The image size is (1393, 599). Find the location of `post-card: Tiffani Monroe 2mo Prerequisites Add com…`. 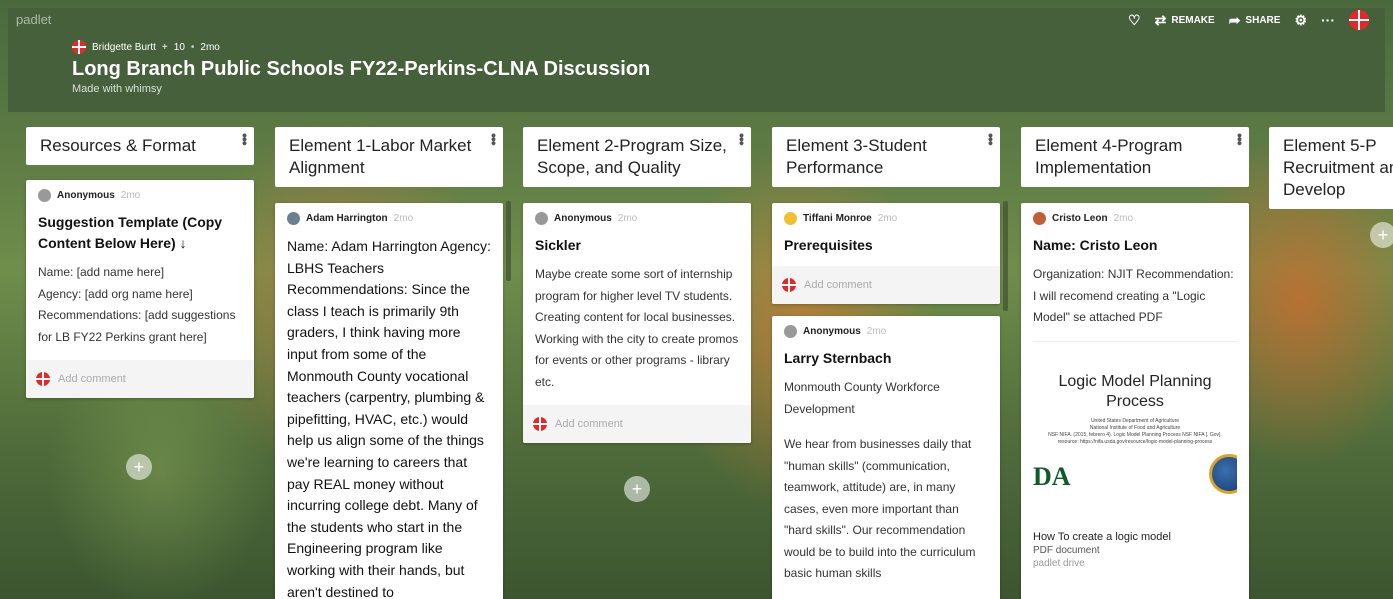

post-card: Tiffani Monroe 2mo Prerequisites Add com… is located at coordinates (886, 253).